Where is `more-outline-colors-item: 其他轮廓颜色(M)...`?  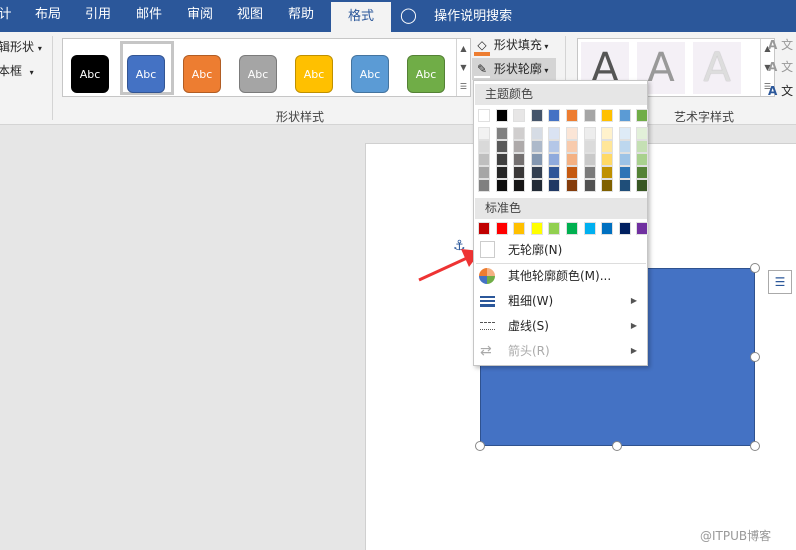 more-outline-colors-item: 其他轮廓颜色(M)... is located at coordinates (560, 276).